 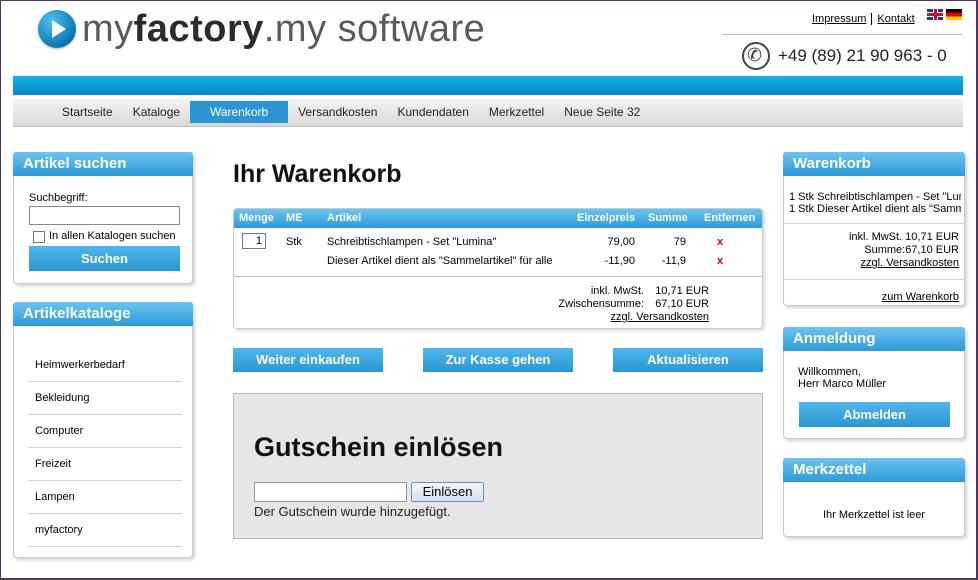 I want to click on logo: myfactory.my software, so click(x=261, y=29).